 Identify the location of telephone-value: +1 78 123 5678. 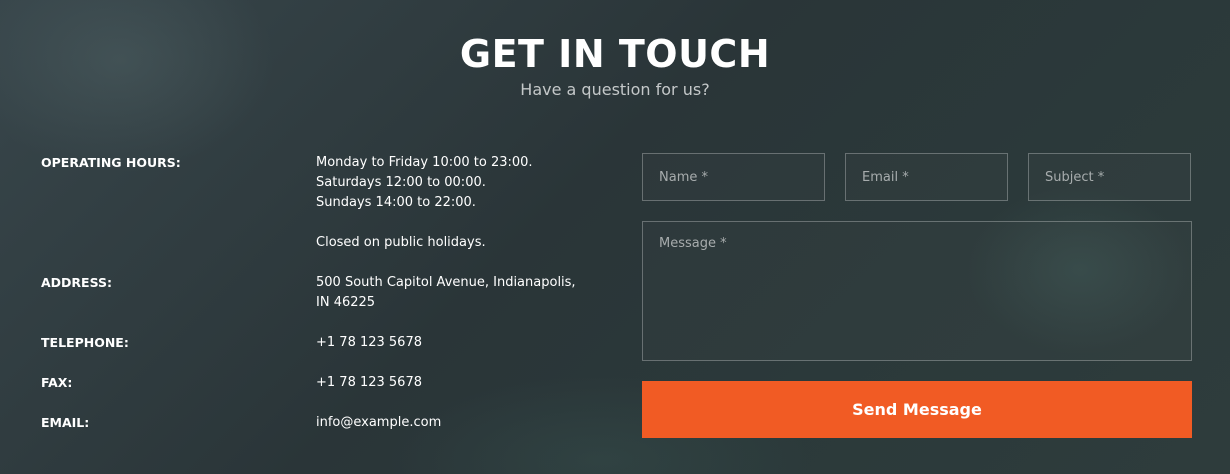
(369, 342).